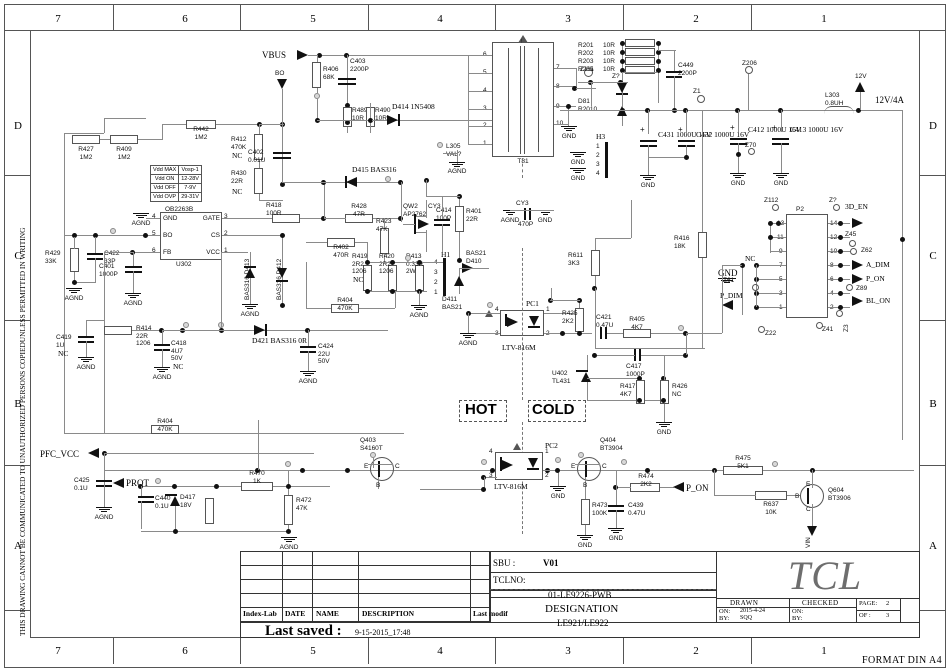  What do you see at coordinates (833, 200) in the screenshot?
I see `testpoint-Z7b: Z?` at bounding box center [833, 200].